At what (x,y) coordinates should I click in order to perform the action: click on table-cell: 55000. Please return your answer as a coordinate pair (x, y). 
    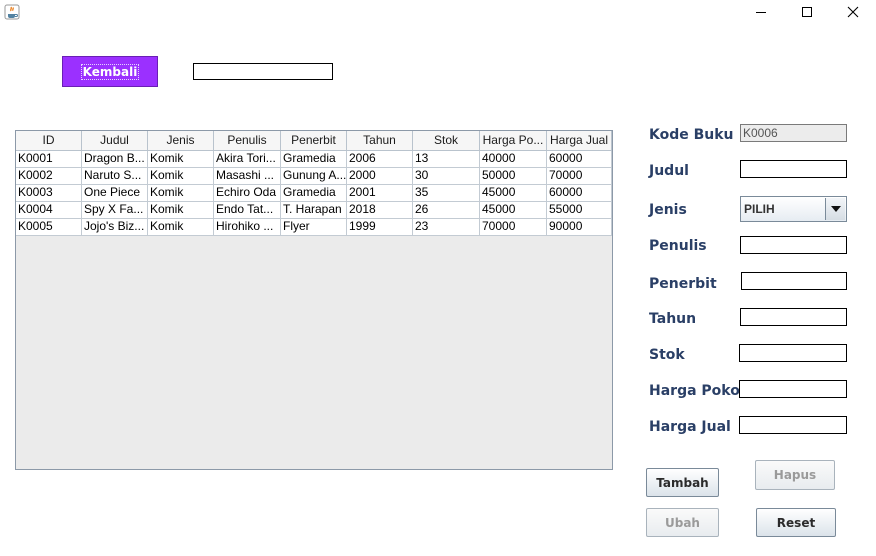
    Looking at the image, I should click on (579, 210).